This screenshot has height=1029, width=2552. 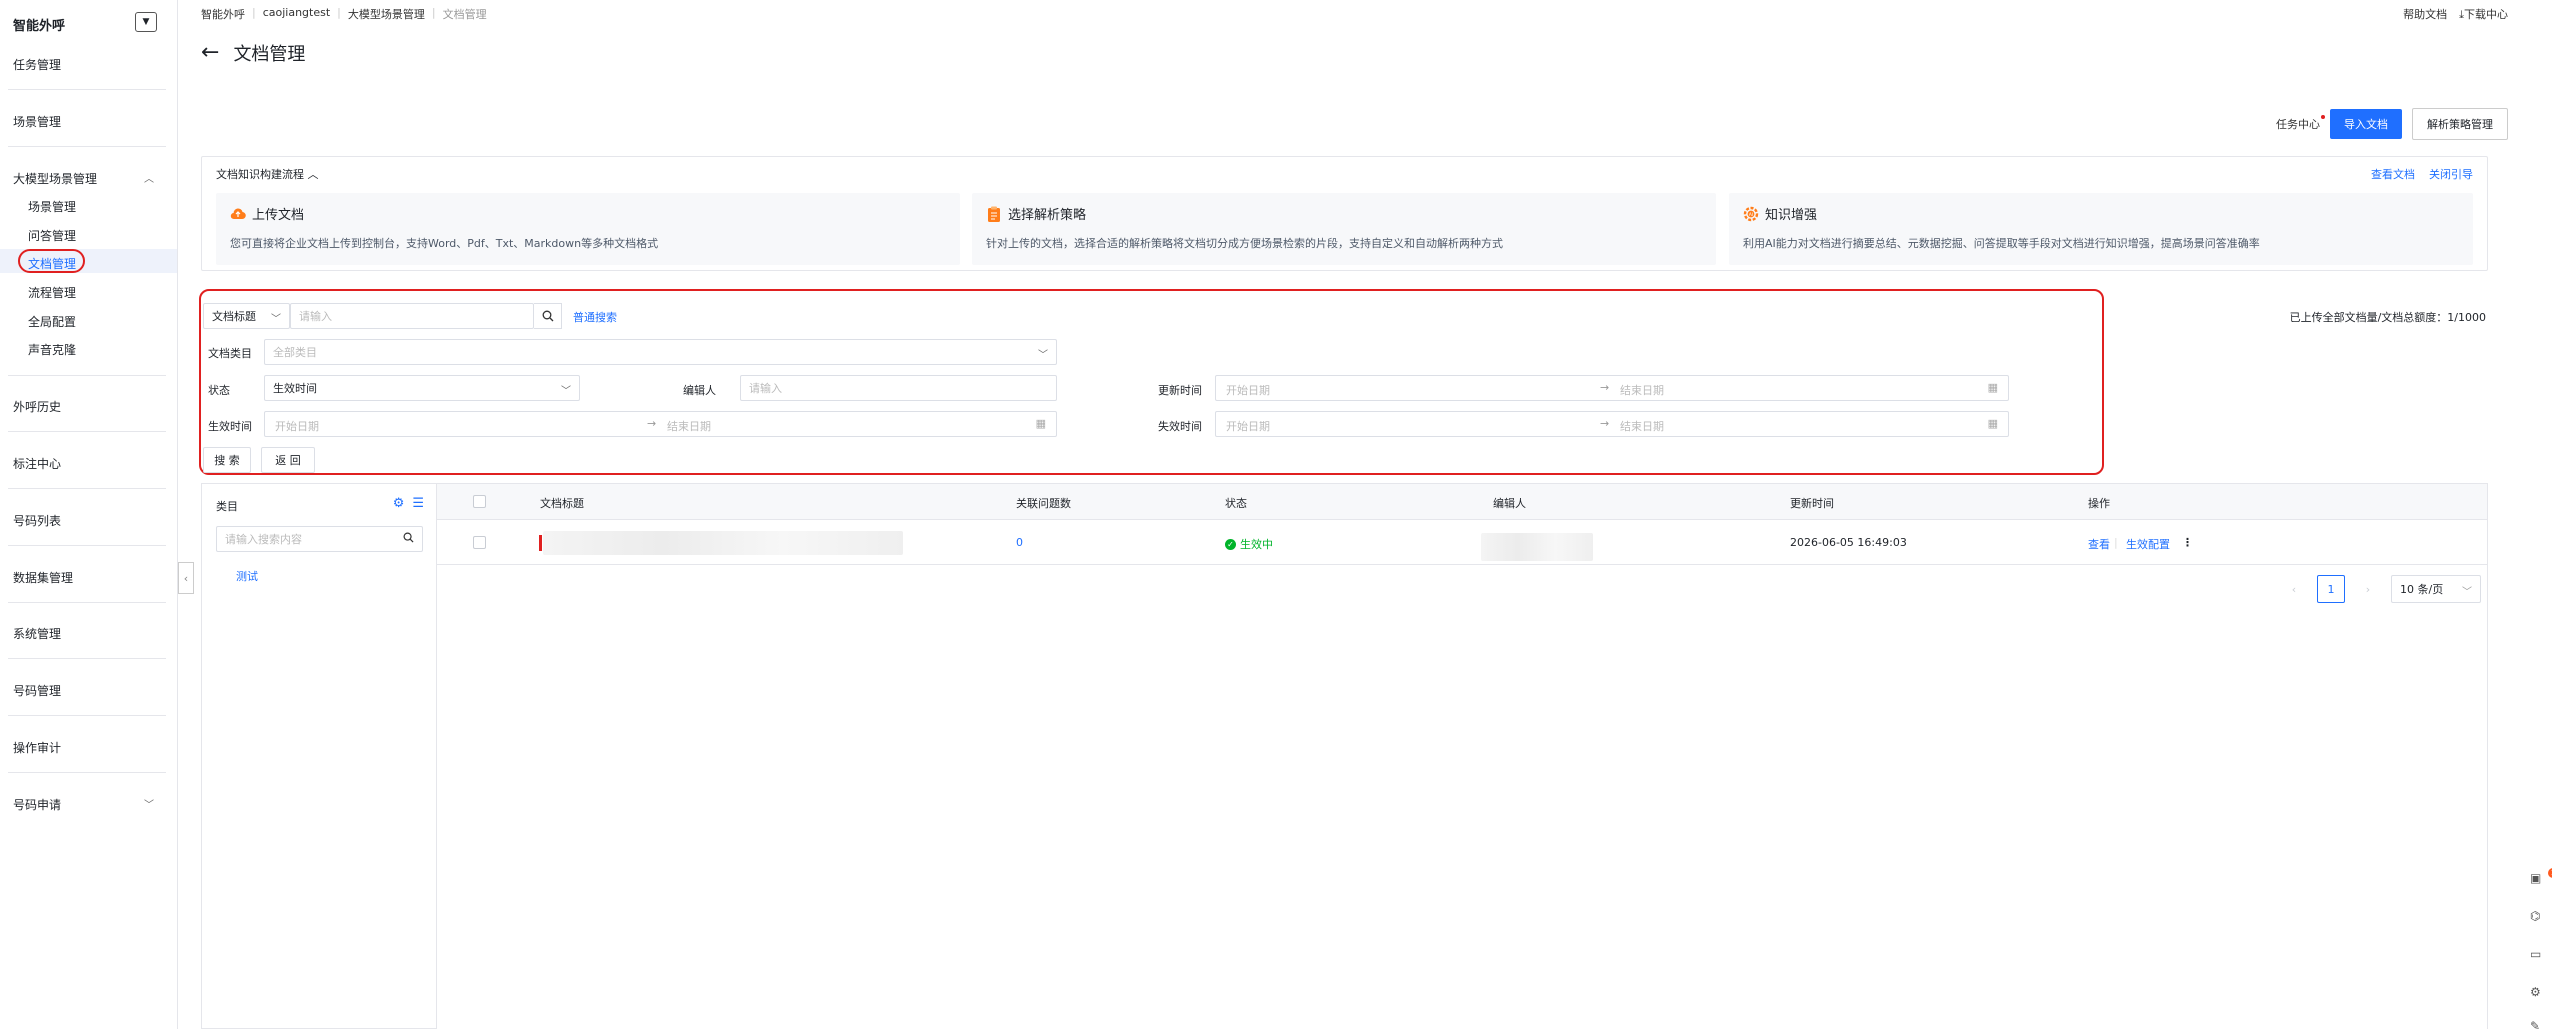 What do you see at coordinates (37, 406) in the screenshot?
I see `sidebar-item-history: 外呼历史` at bounding box center [37, 406].